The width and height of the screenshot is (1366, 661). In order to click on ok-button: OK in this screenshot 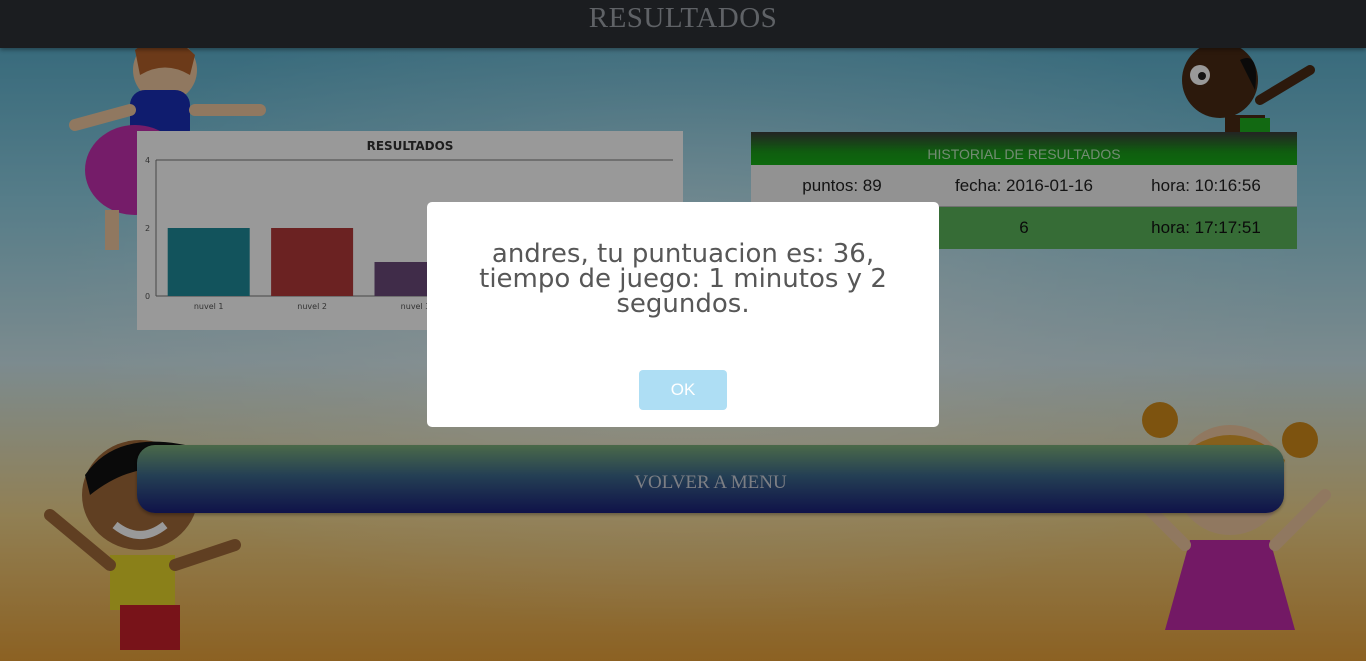, I will do `click(683, 390)`.